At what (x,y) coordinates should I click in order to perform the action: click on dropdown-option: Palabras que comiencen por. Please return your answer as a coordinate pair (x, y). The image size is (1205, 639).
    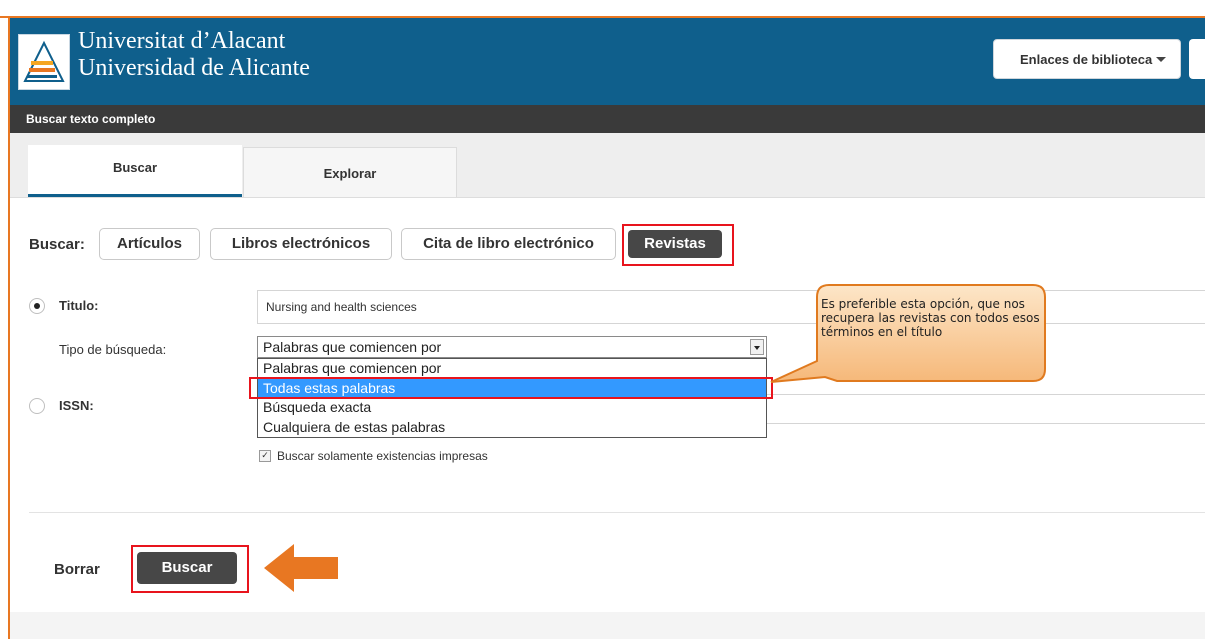
    Looking at the image, I should click on (512, 369).